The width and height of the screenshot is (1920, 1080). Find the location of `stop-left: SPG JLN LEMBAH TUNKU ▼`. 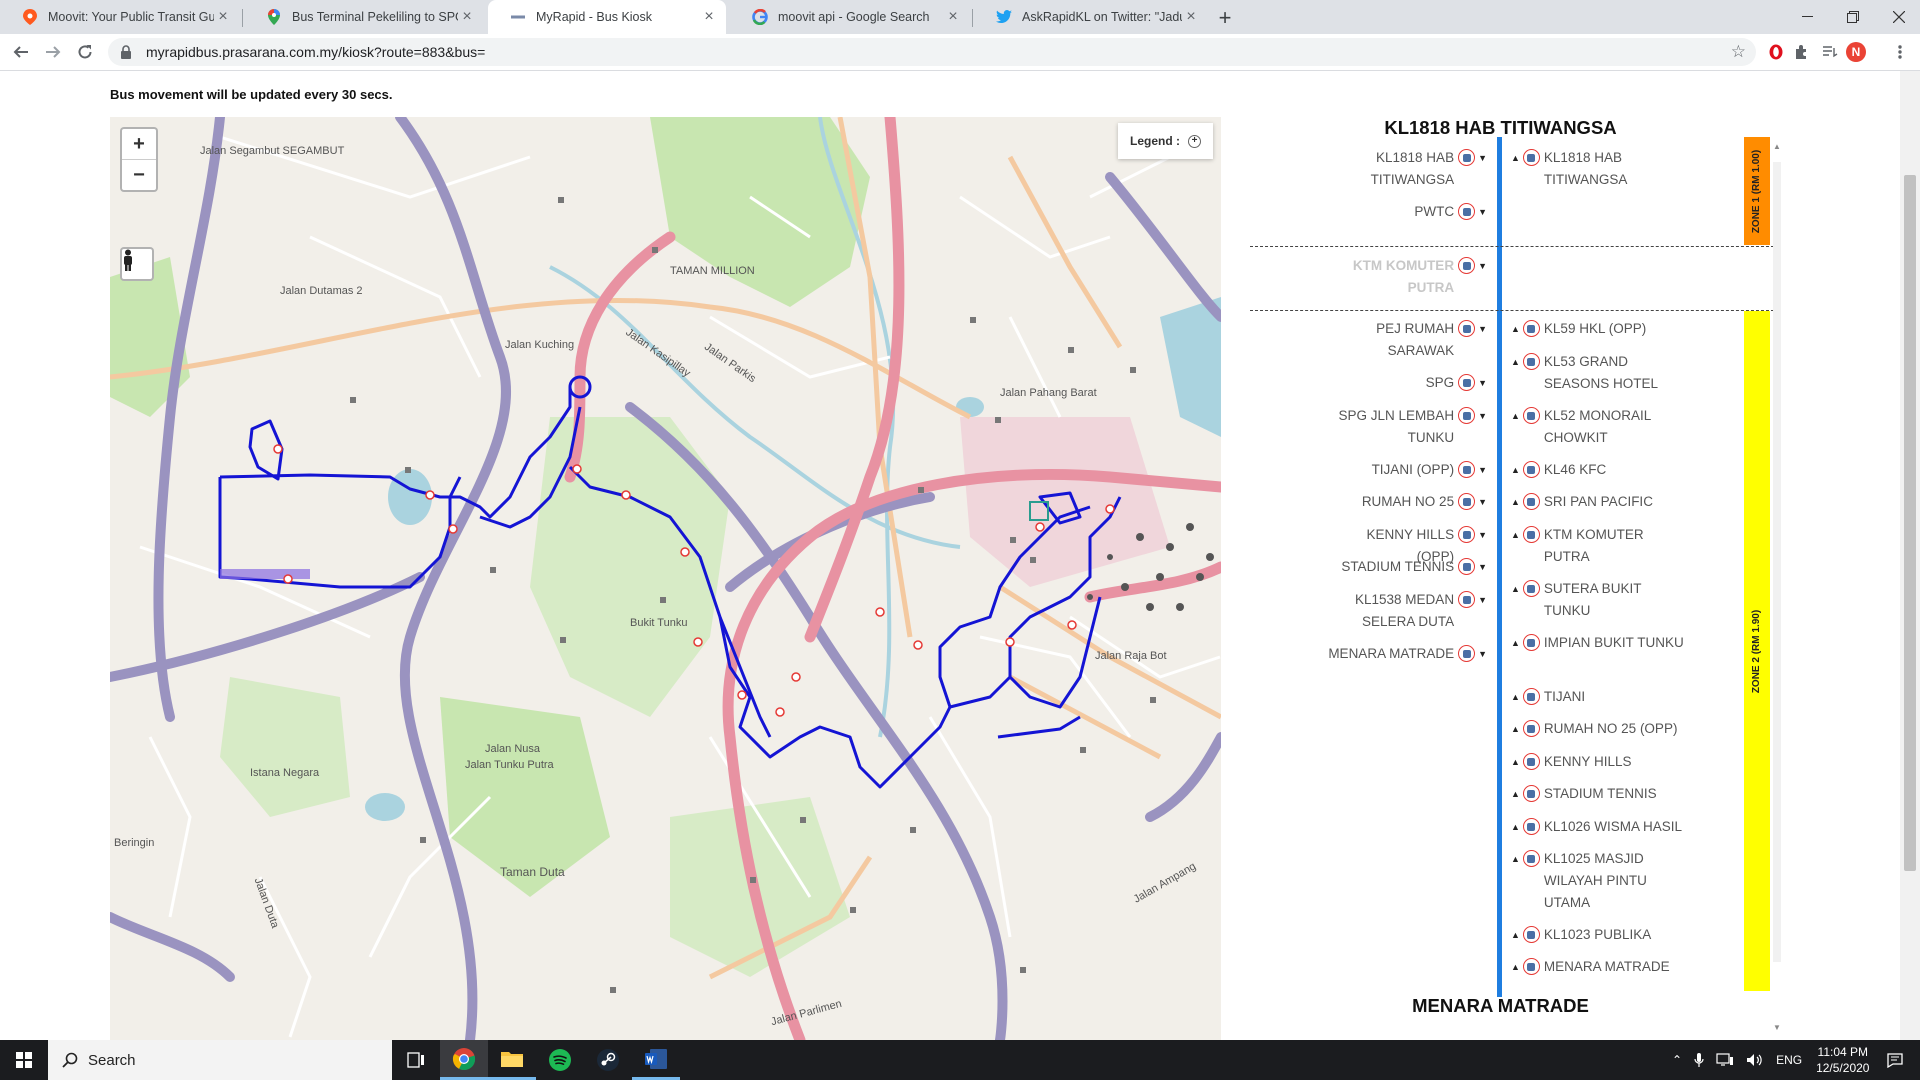

stop-left: SPG JLN LEMBAH TUNKU ▼ is located at coordinates (1407, 427).